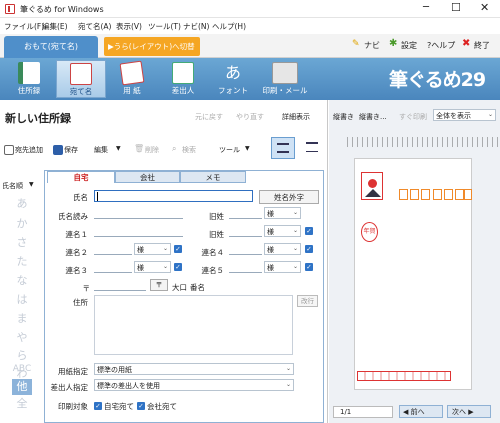  What do you see at coordinates (183, 79) in the screenshot?
I see `sender-button: 差出人` at bounding box center [183, 79].